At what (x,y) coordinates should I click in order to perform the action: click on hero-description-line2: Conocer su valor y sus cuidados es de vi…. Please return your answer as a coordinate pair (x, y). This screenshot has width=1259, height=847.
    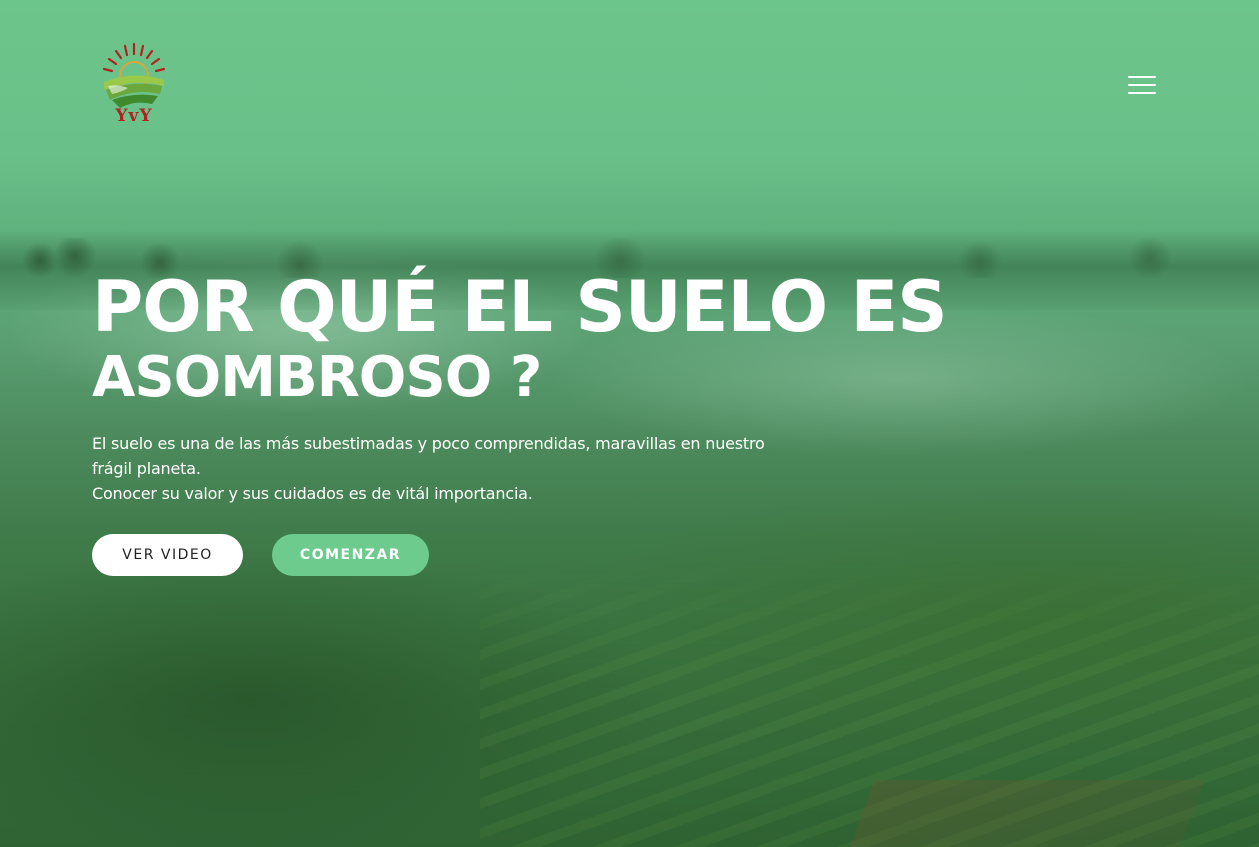
    Looking at the image, I should click on (312, 493).